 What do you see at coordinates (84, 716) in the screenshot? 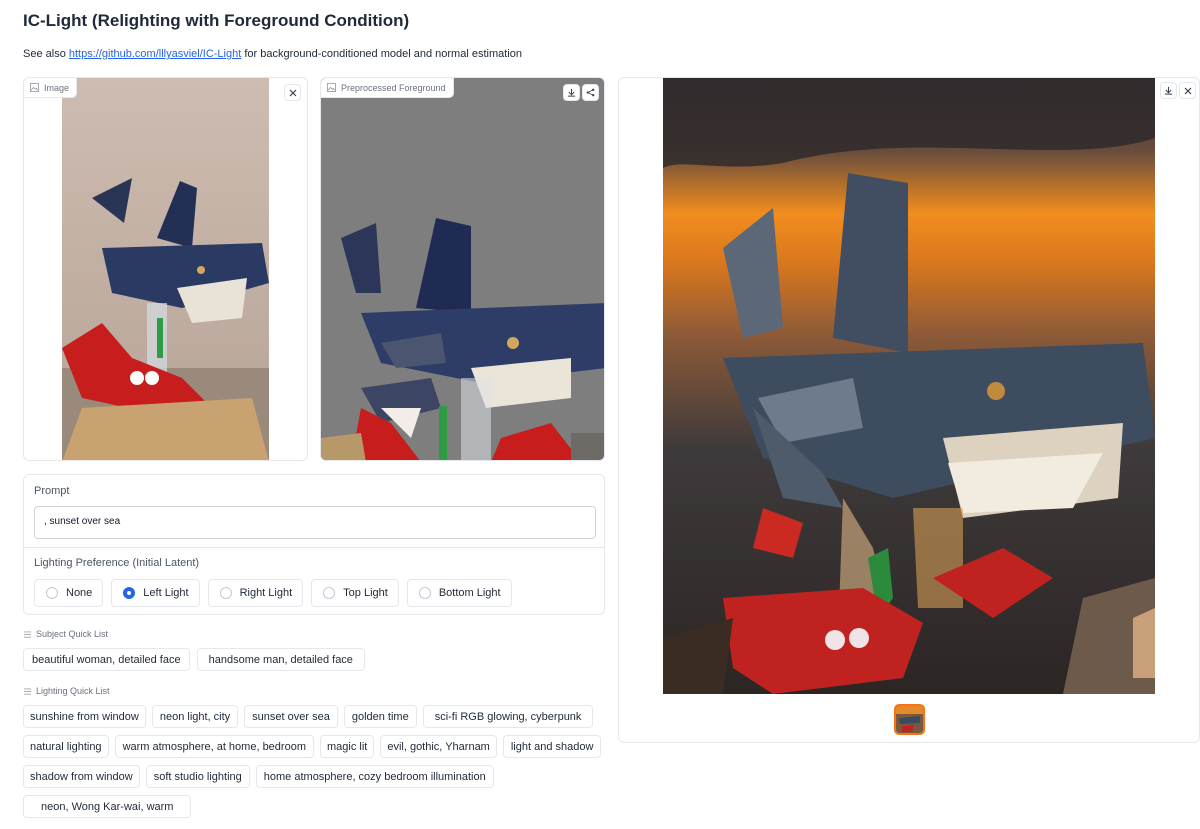
I see `lighting-chip: sunshine from window` at bounding box center [84, 716].